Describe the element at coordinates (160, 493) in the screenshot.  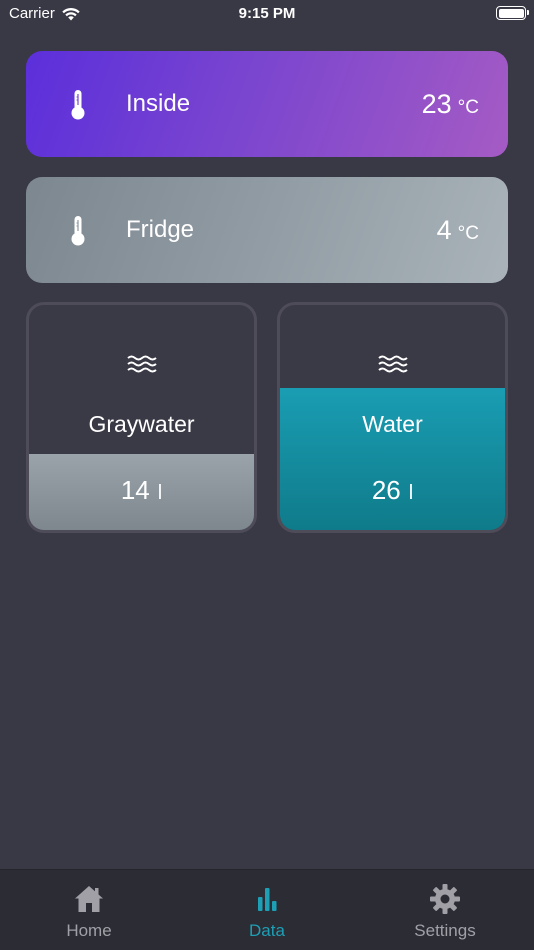
I see `graywater-volume-unit: l` at that location.